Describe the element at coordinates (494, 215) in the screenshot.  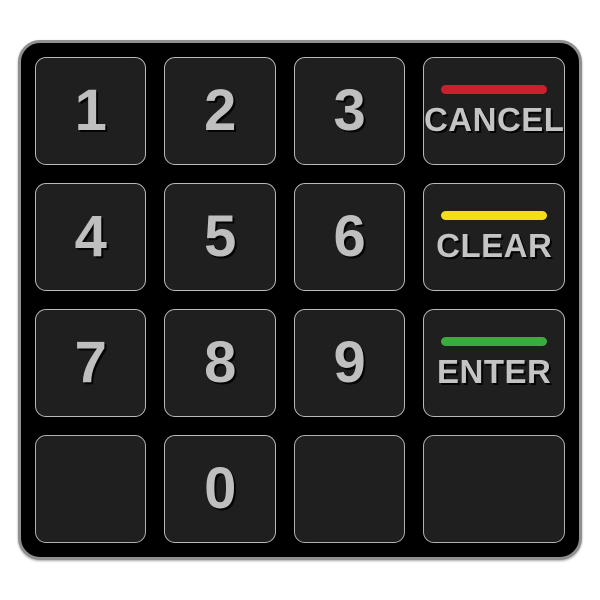
I see `key-clear-color-bar-icon` at that location.